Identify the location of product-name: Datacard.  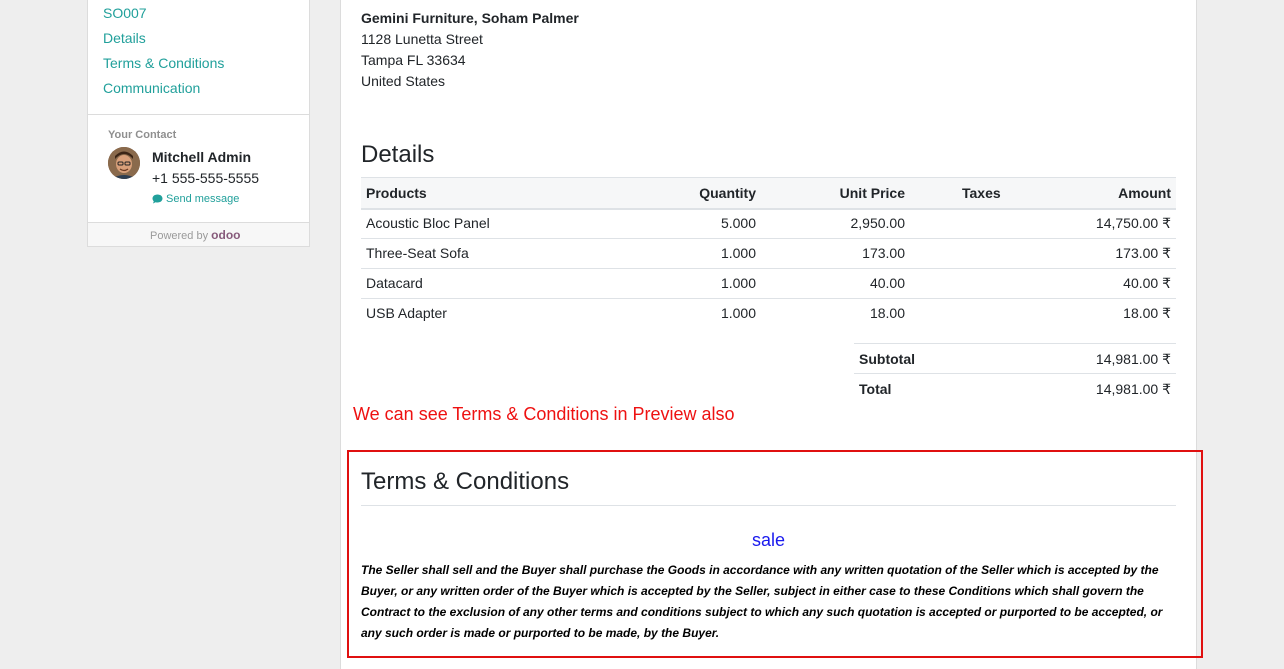
(394, 283).